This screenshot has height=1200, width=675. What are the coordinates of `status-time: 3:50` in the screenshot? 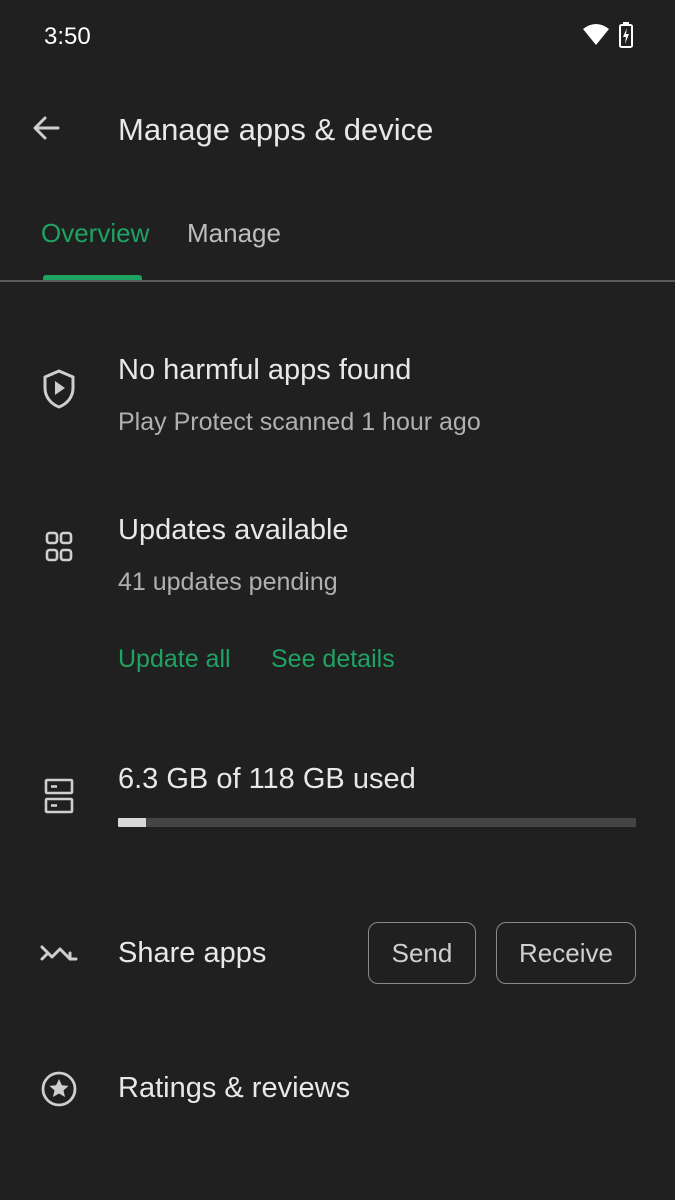 It's located at (67, 36).